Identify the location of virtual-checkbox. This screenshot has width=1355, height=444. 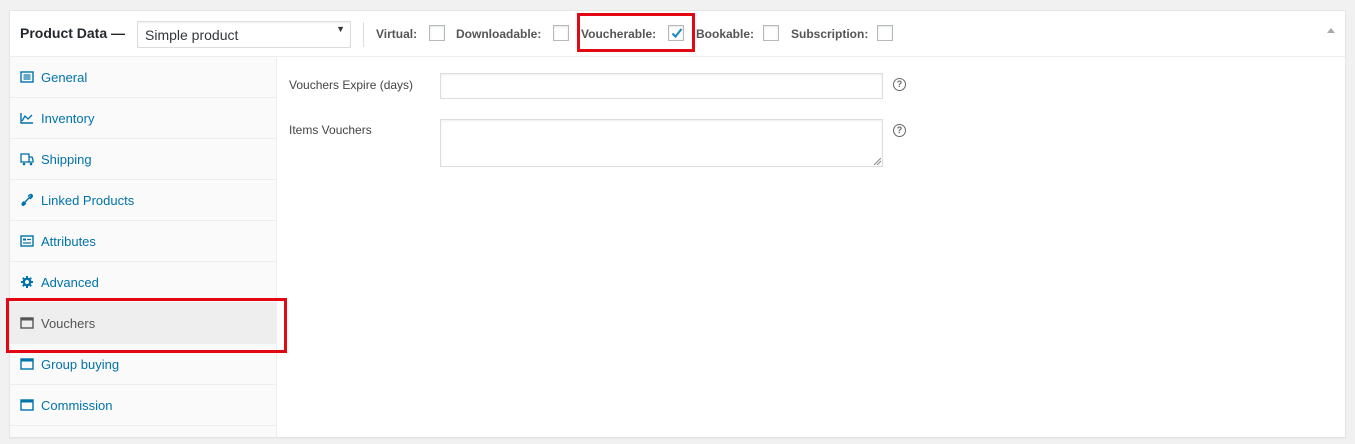
(437, 33).